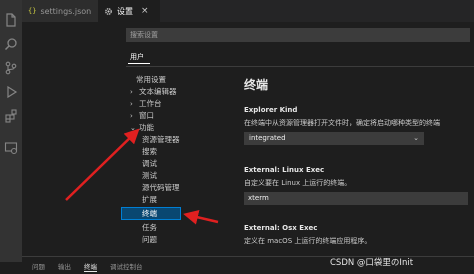  Describe the element at coordinates (149, 175) in the screenshot. I see `toc-item-testing: 测试` at that location.